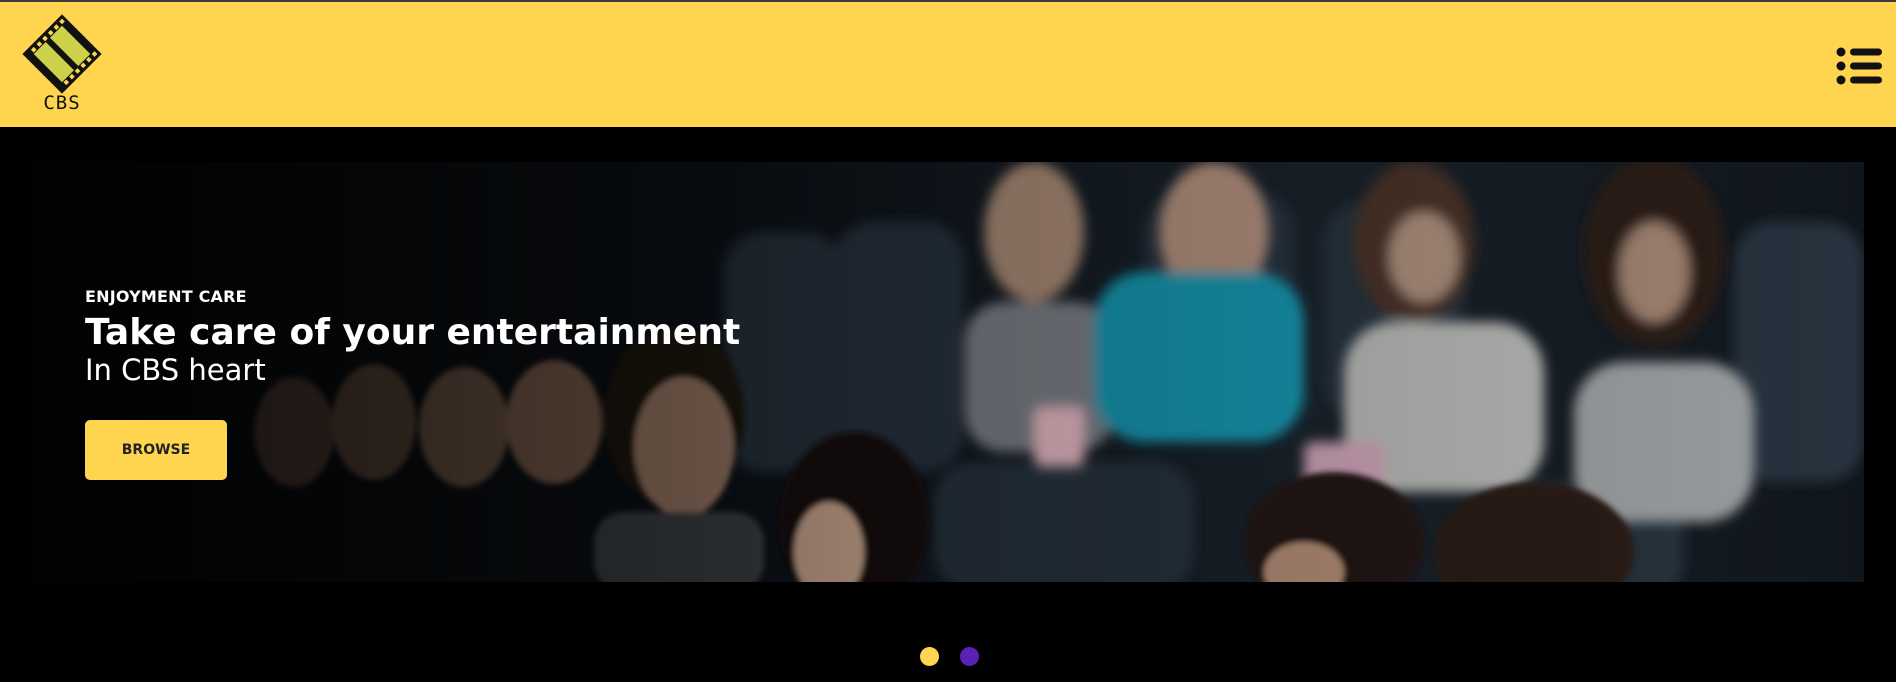 Image resolution: width=1896 pixels, height=682 pixels. What do you see at coordinates (413, 332) in the screenshot?
I see `hero-title: Take care of your entertainment` at bounding box center [413, 332].